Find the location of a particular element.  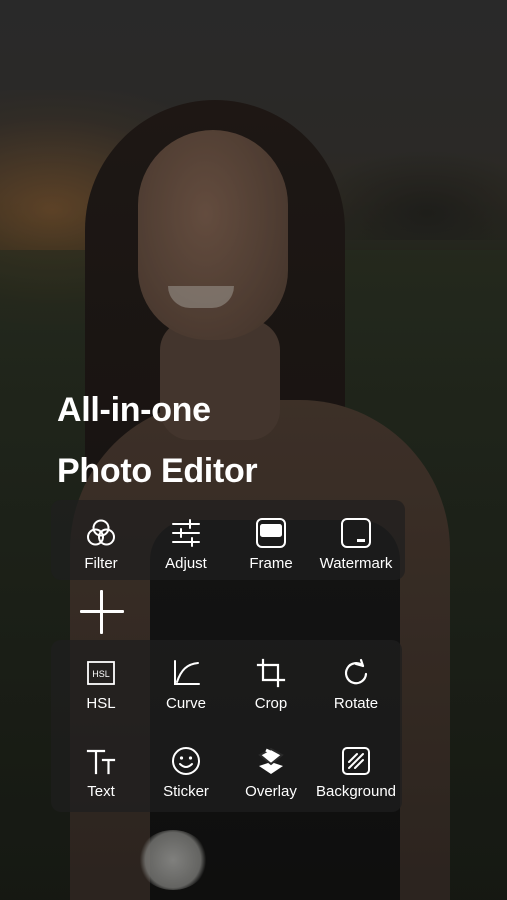

curve-button: Curve is located at coordinates (186, 679).